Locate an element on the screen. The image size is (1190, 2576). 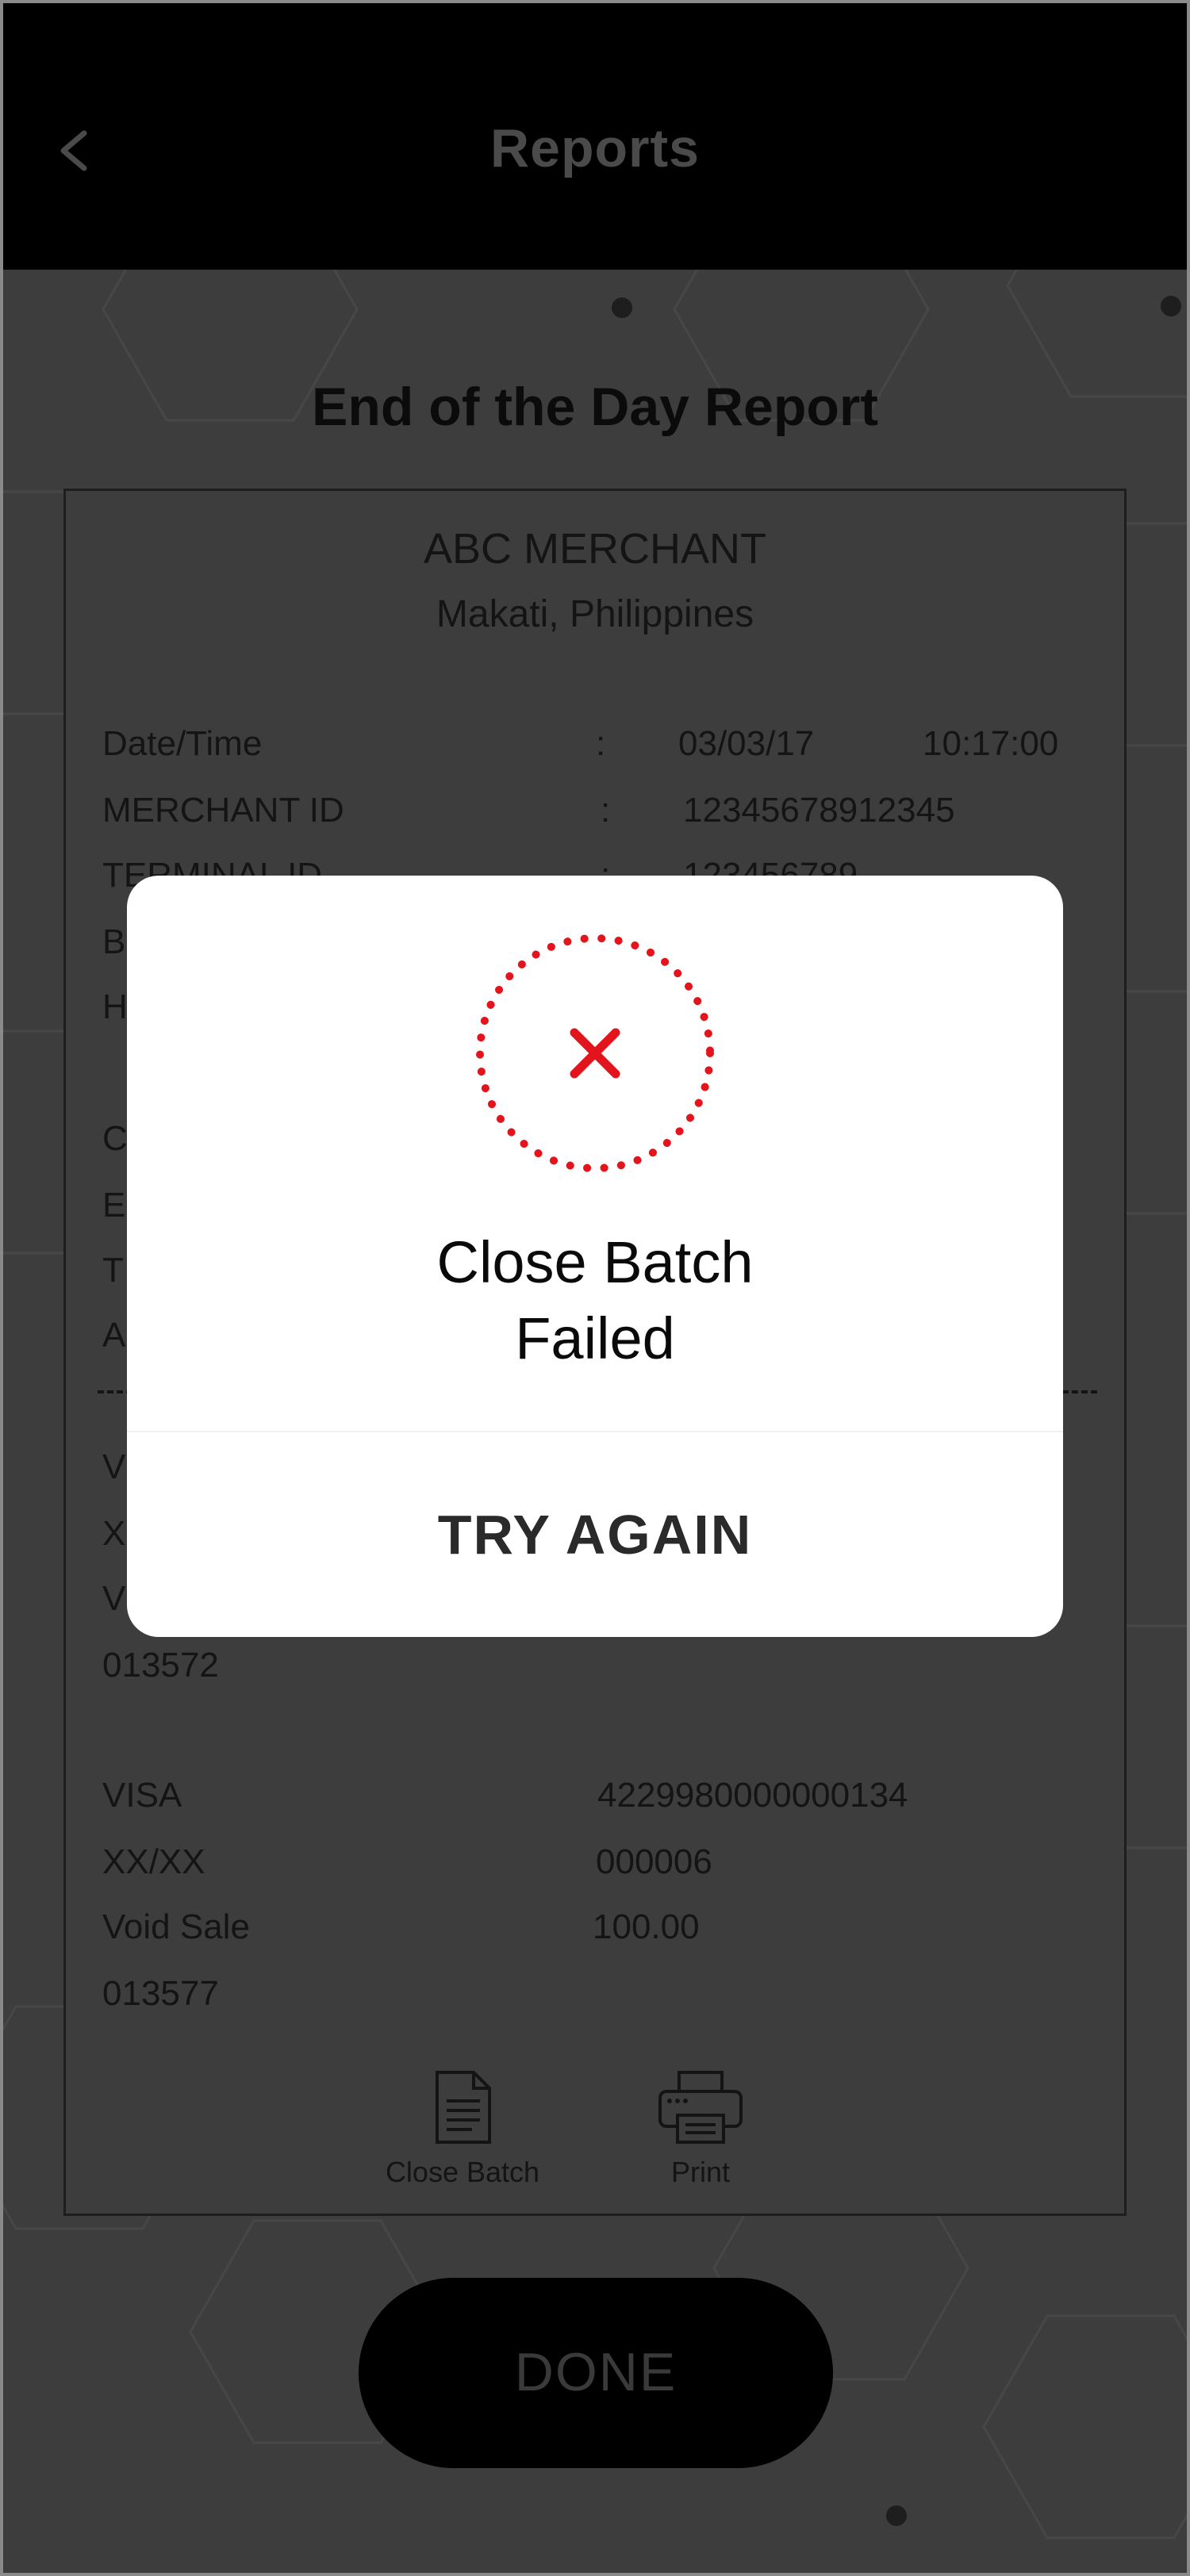
try-again-label: TRY AGAIN is located at coordinates (595, 1535).